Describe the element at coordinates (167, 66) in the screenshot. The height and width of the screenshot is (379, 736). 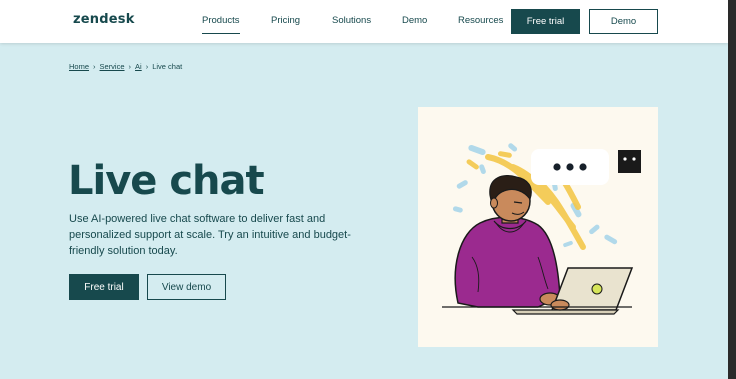
I see `breadcrumb-current: Live chat` at that location.